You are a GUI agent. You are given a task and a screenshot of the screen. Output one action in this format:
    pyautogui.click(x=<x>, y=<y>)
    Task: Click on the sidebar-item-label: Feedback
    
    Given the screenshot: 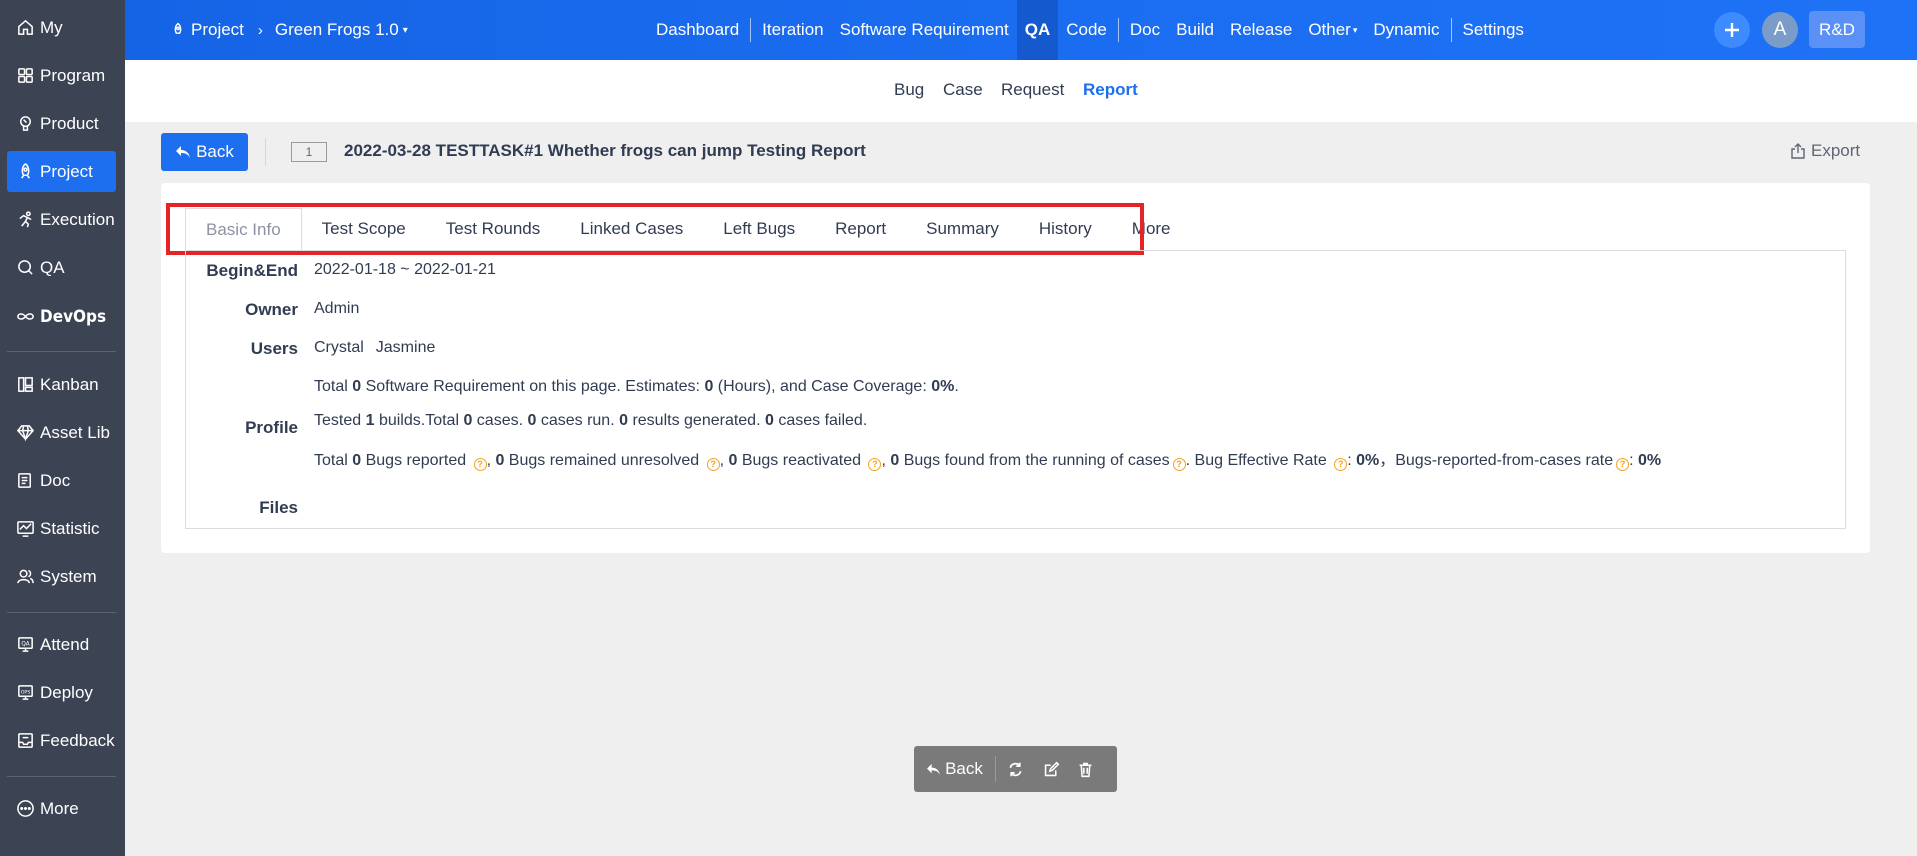 What is the action you would take?
    pyautogui.click(x=77, y=740)
    